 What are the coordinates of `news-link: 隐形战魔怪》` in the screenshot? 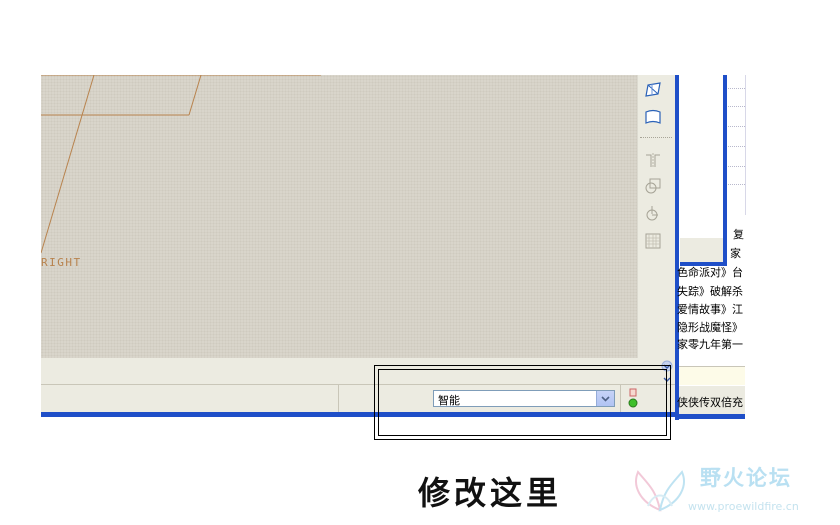 It's located at (711, 327).